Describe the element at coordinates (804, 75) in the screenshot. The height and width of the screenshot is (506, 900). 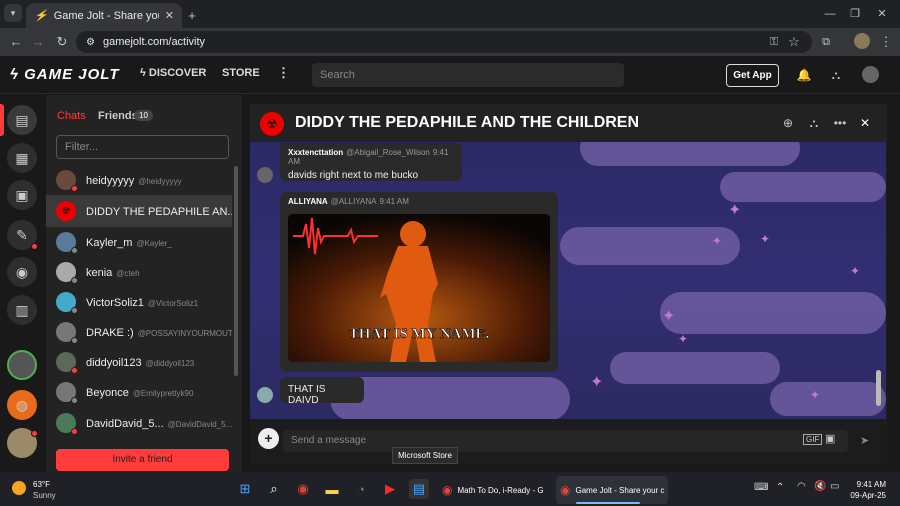
I see `notifications-bell-icon: 🔔` at that location.